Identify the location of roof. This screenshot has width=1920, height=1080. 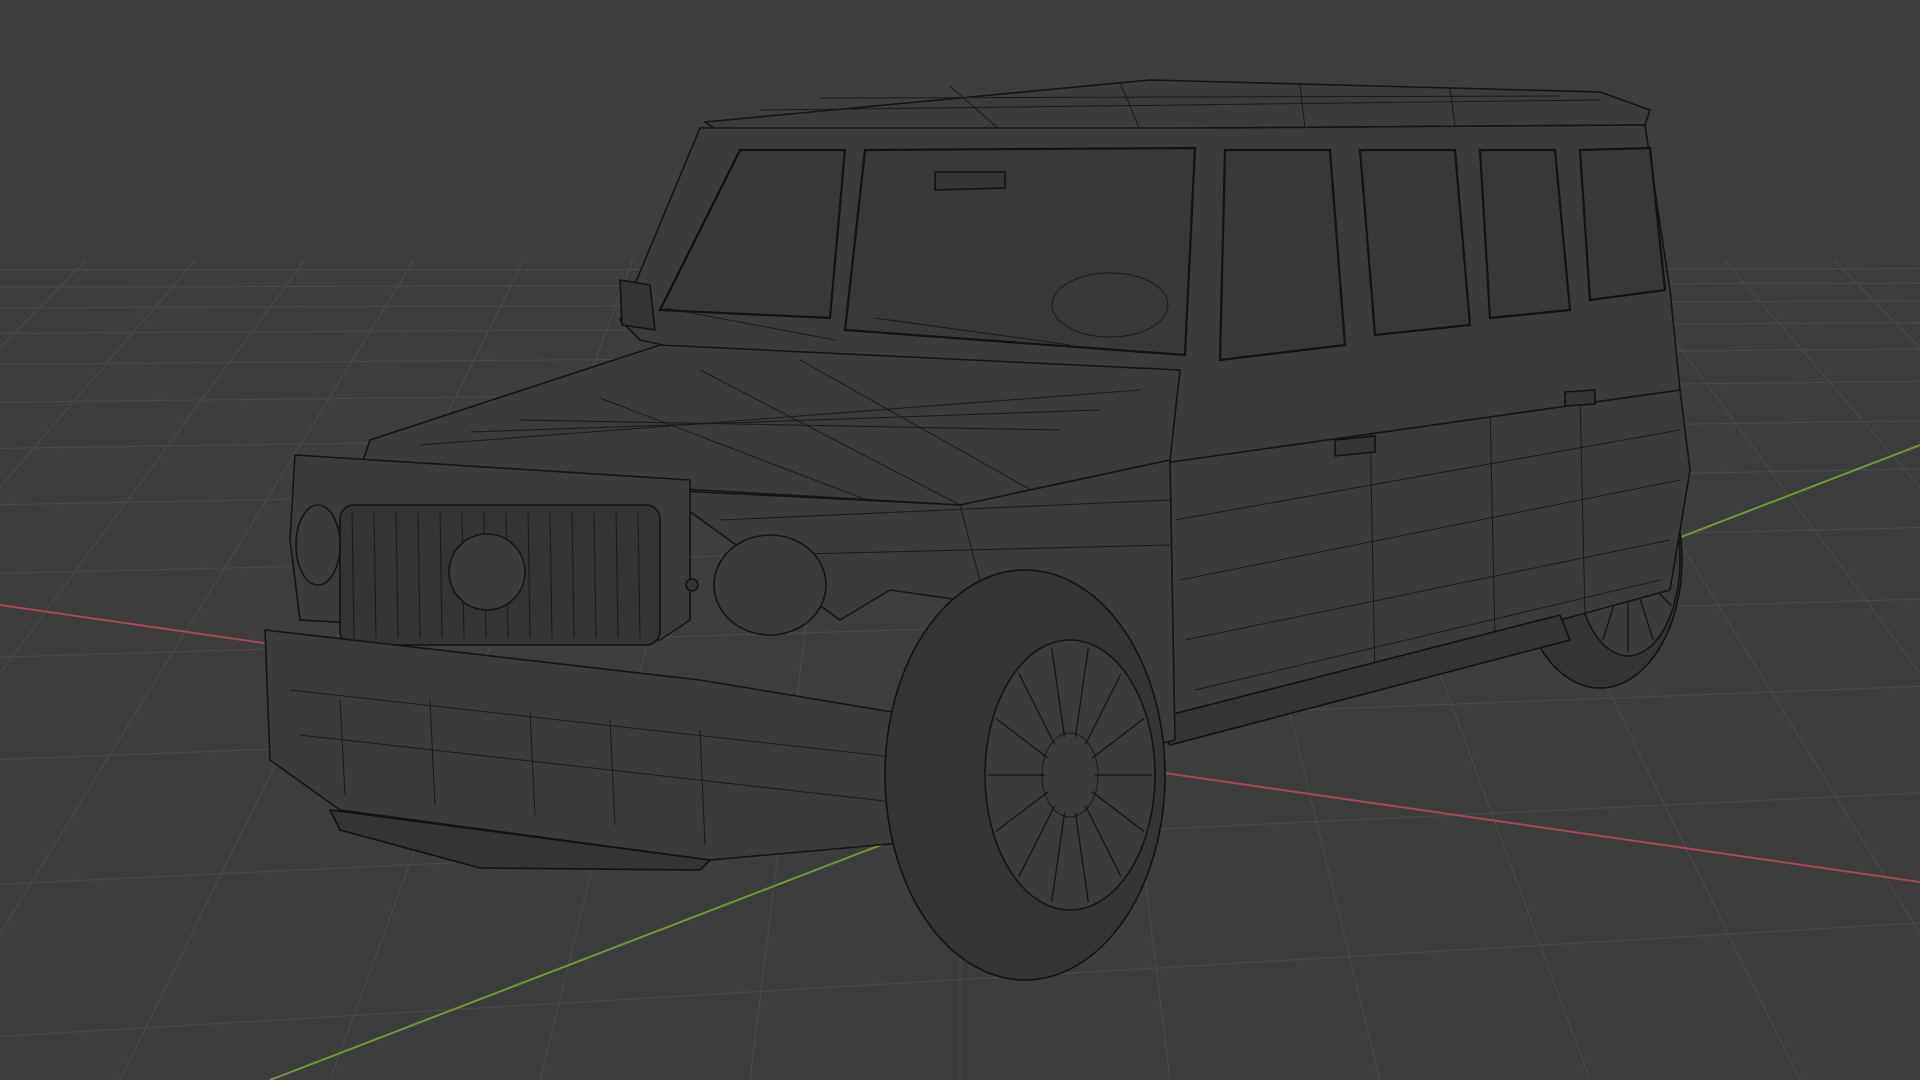
(1177, 106).